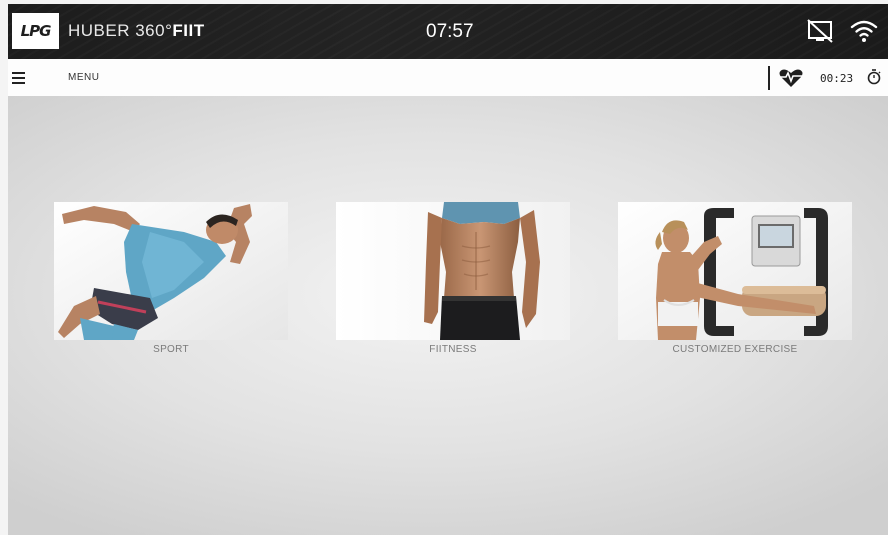  Describe the element at coordinates (735, 349) in the screenshot. I see `customized-exercise-tile-label: CUSTOMIZED EXERCISE` at that location.